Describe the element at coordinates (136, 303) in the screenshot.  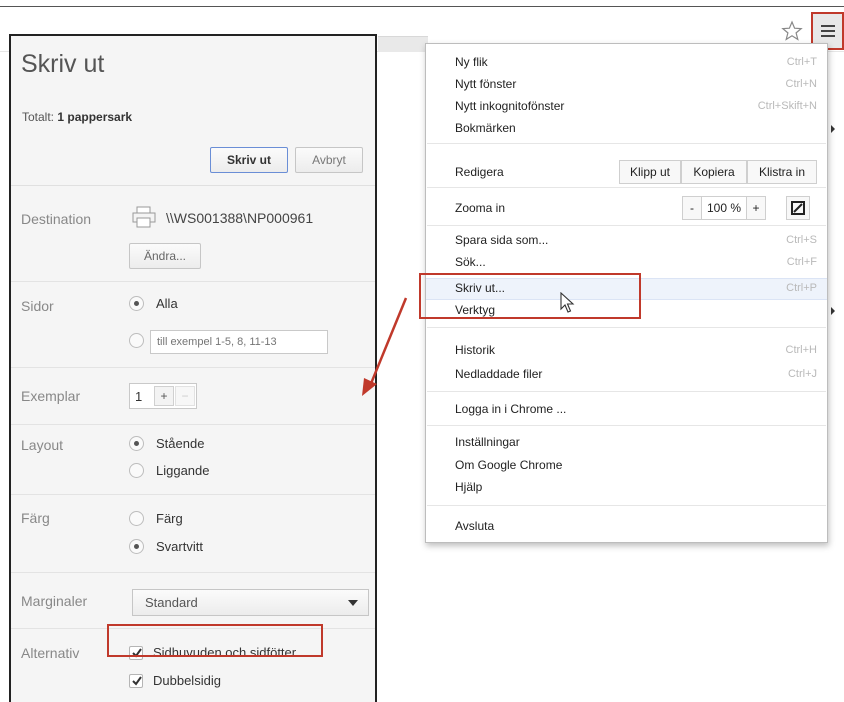
I see `pages-all-radio` at that location.